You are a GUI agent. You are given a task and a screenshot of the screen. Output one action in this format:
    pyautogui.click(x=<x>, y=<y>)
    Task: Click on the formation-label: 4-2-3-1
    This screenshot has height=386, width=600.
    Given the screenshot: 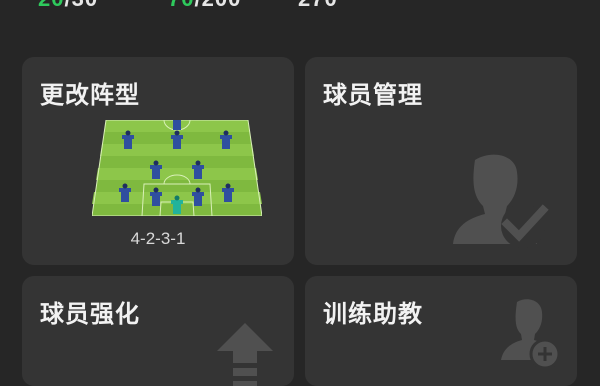 What is the action you would take?
    pyautogui.click(x=158, y=238)
    